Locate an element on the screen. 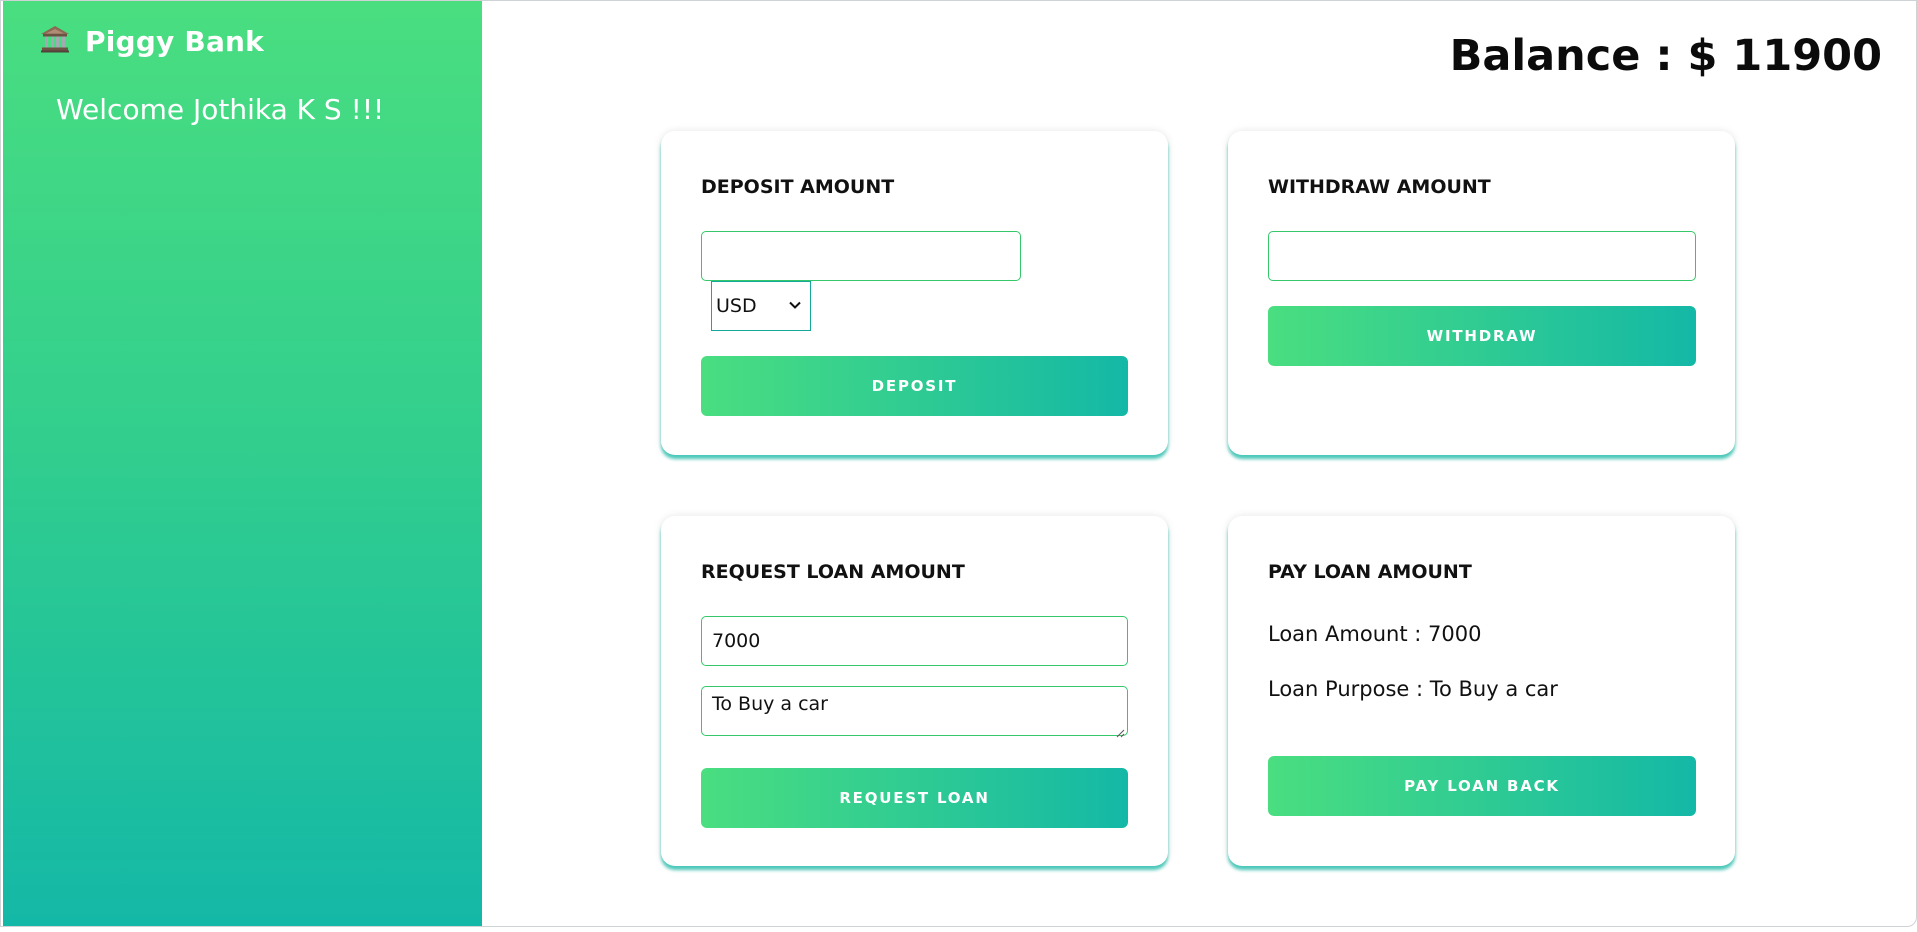 This screenshot has height=932, width=1917. welcome-message: Welcome Jothika K S !!! is located at coordinates (220, 109).